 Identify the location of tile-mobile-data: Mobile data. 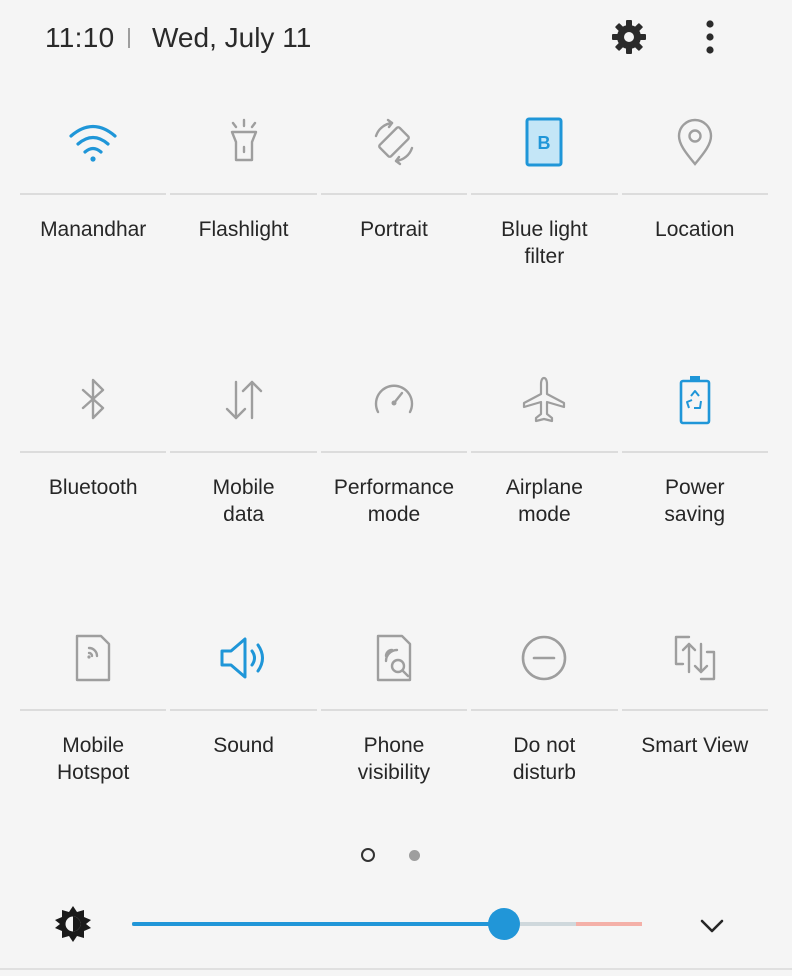
(243, 483).